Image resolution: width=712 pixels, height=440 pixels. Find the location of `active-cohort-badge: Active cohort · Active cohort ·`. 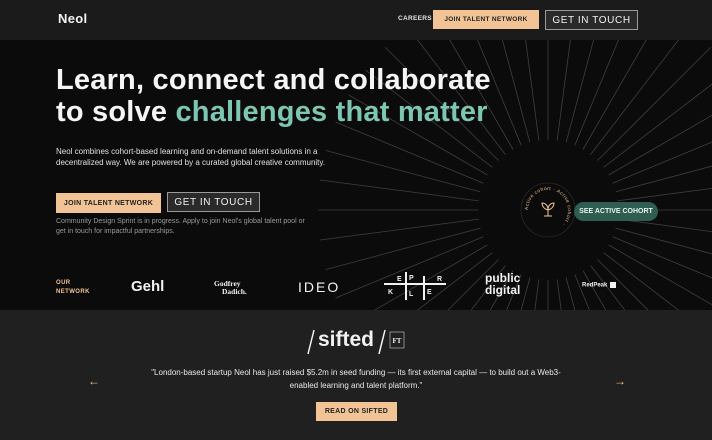

active-cohort-badge: Active cohort · Active cohort · is located at coordinates (548, 210).